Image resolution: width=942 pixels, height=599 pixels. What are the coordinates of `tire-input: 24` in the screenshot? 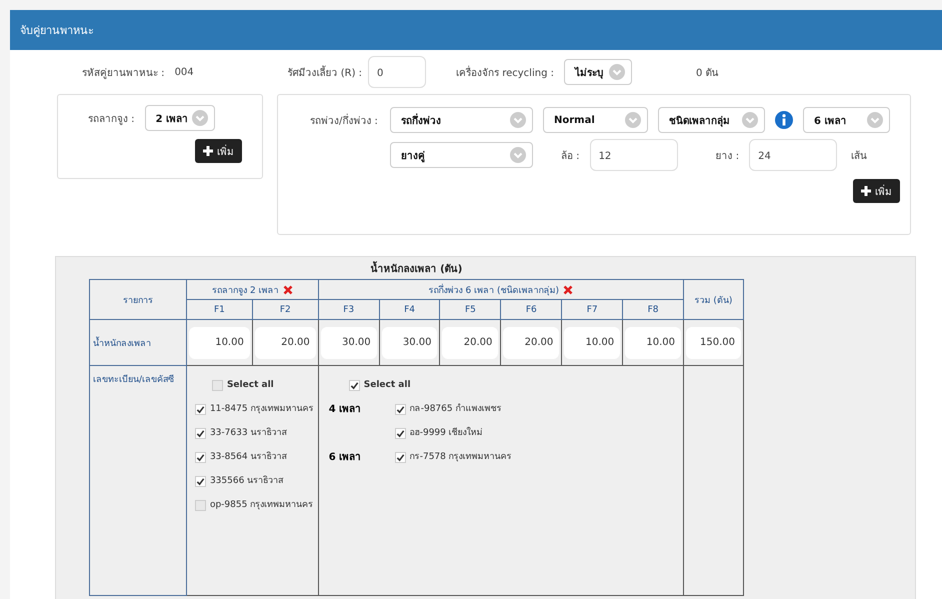 It's located at (793, 155).